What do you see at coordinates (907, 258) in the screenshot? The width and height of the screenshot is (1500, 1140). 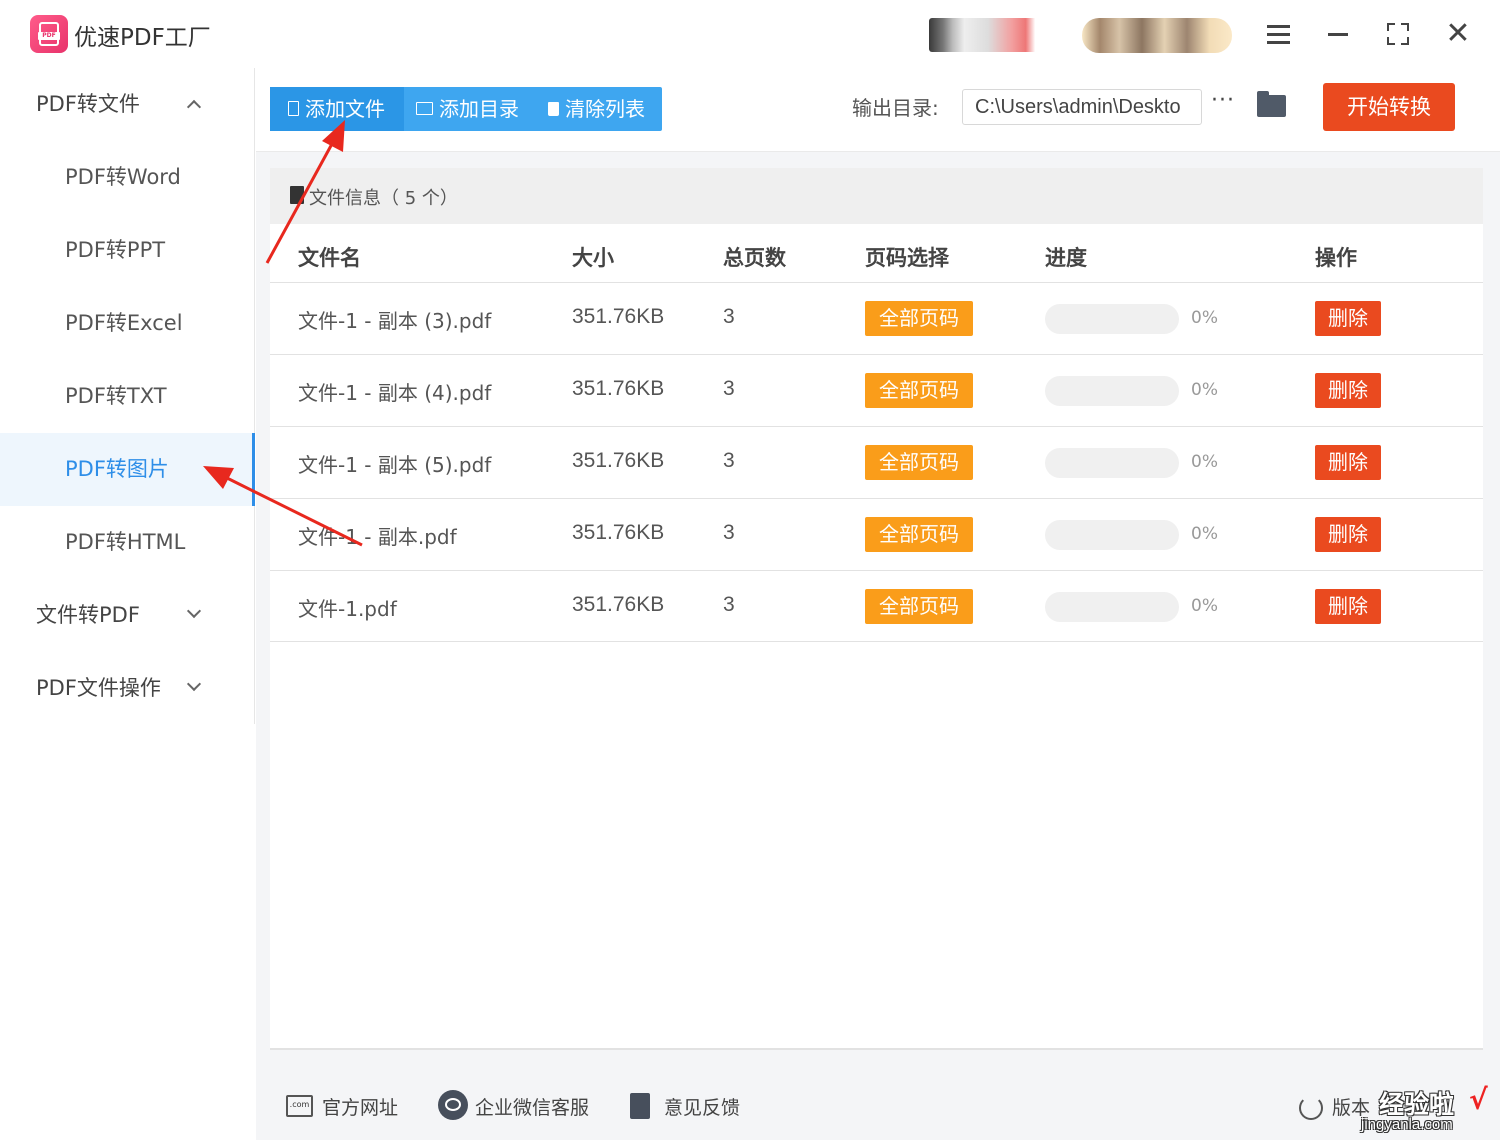 I see `column-header-page-select: 页码选择` at bounding box center [907, 258].